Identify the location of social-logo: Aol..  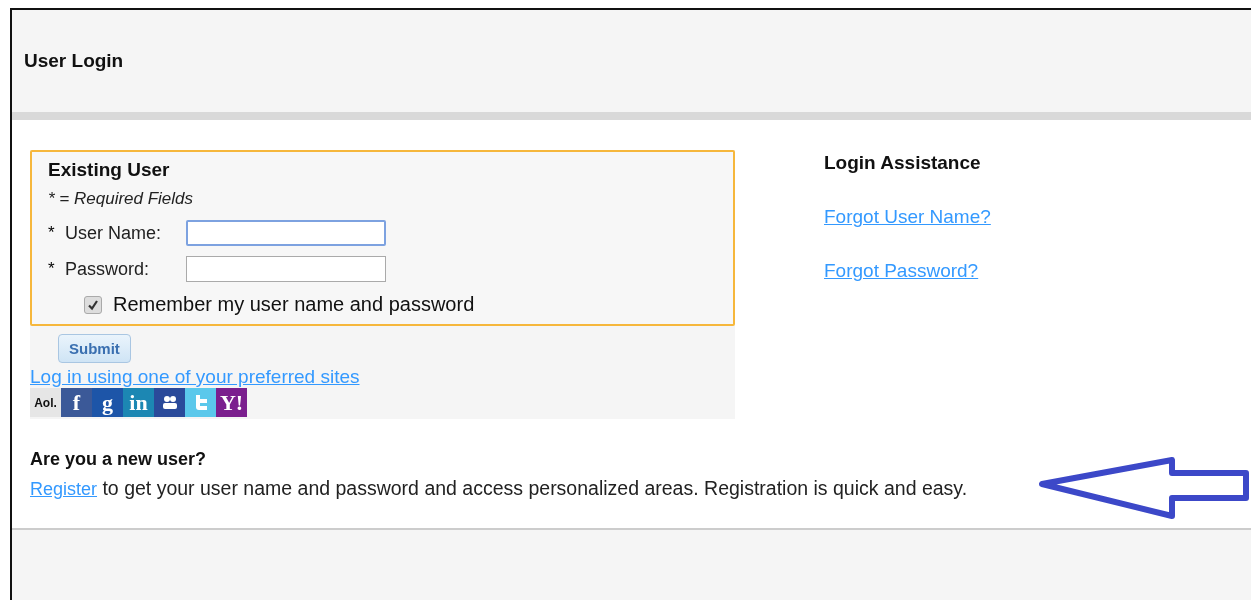
(45, 402).